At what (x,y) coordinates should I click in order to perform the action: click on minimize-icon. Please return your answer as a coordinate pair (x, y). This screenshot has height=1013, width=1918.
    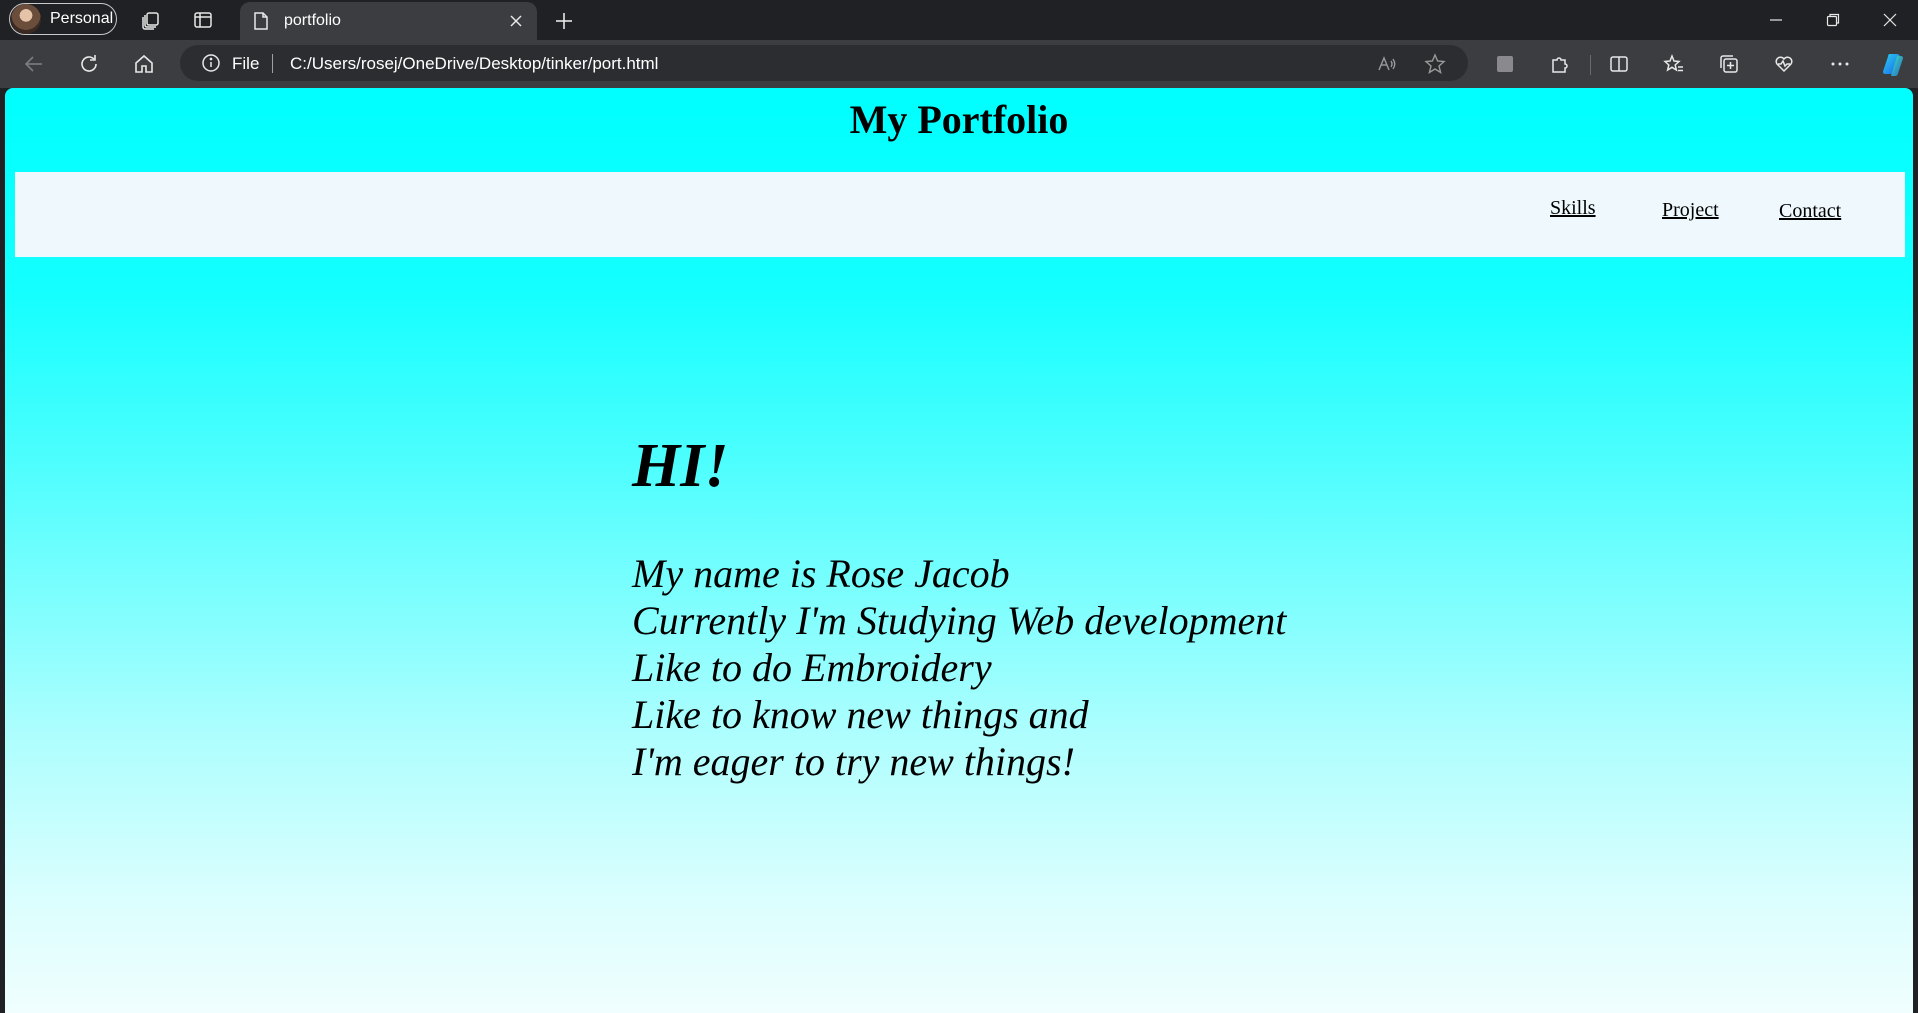
    Looking at the image, I should click on (1776, 20).